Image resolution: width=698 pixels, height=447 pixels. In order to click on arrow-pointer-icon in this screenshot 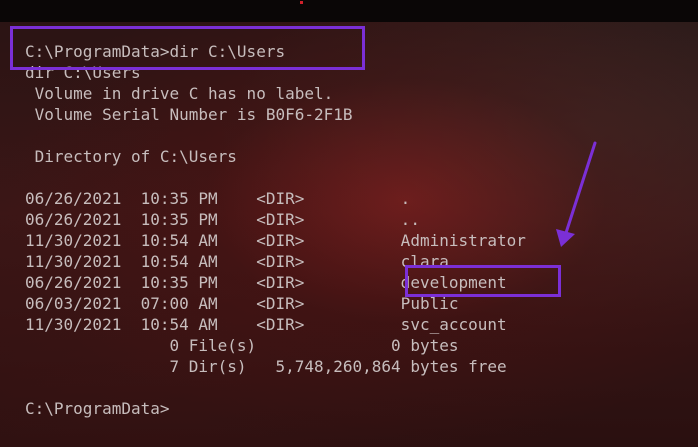, I will do `click(576, 194)`.